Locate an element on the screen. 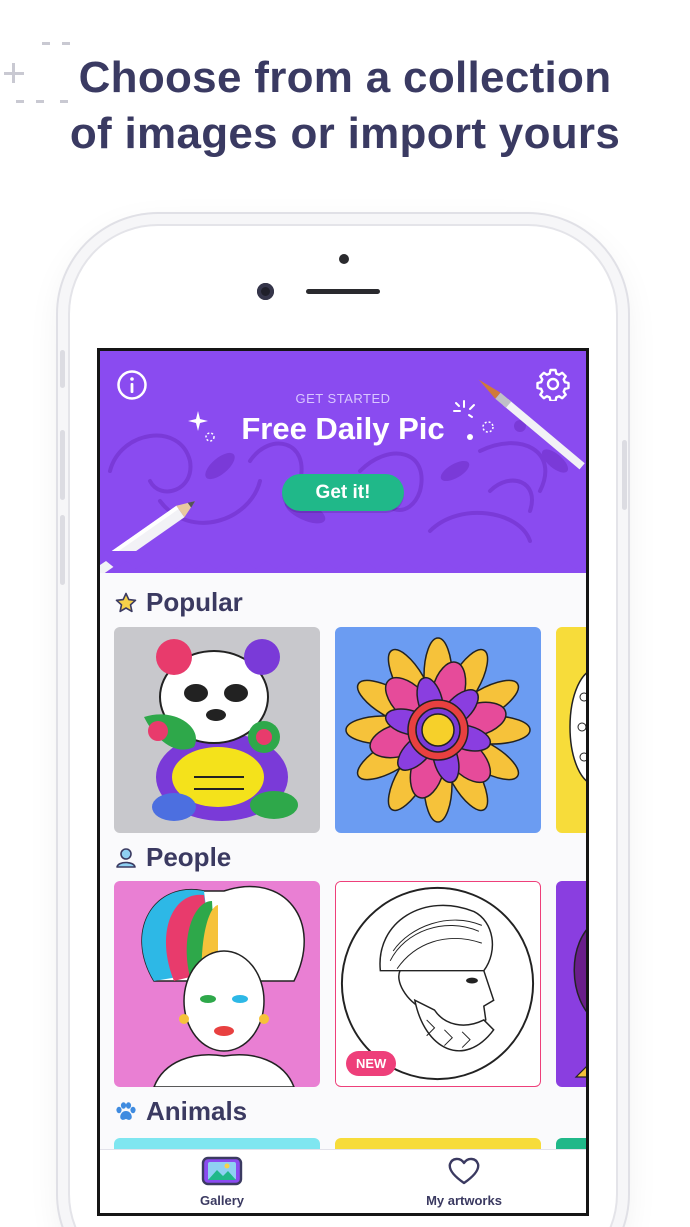 Image resolution: width=690 pixels, height=1227 pixels. mandala-artwork is located at coordinates (438, 730).